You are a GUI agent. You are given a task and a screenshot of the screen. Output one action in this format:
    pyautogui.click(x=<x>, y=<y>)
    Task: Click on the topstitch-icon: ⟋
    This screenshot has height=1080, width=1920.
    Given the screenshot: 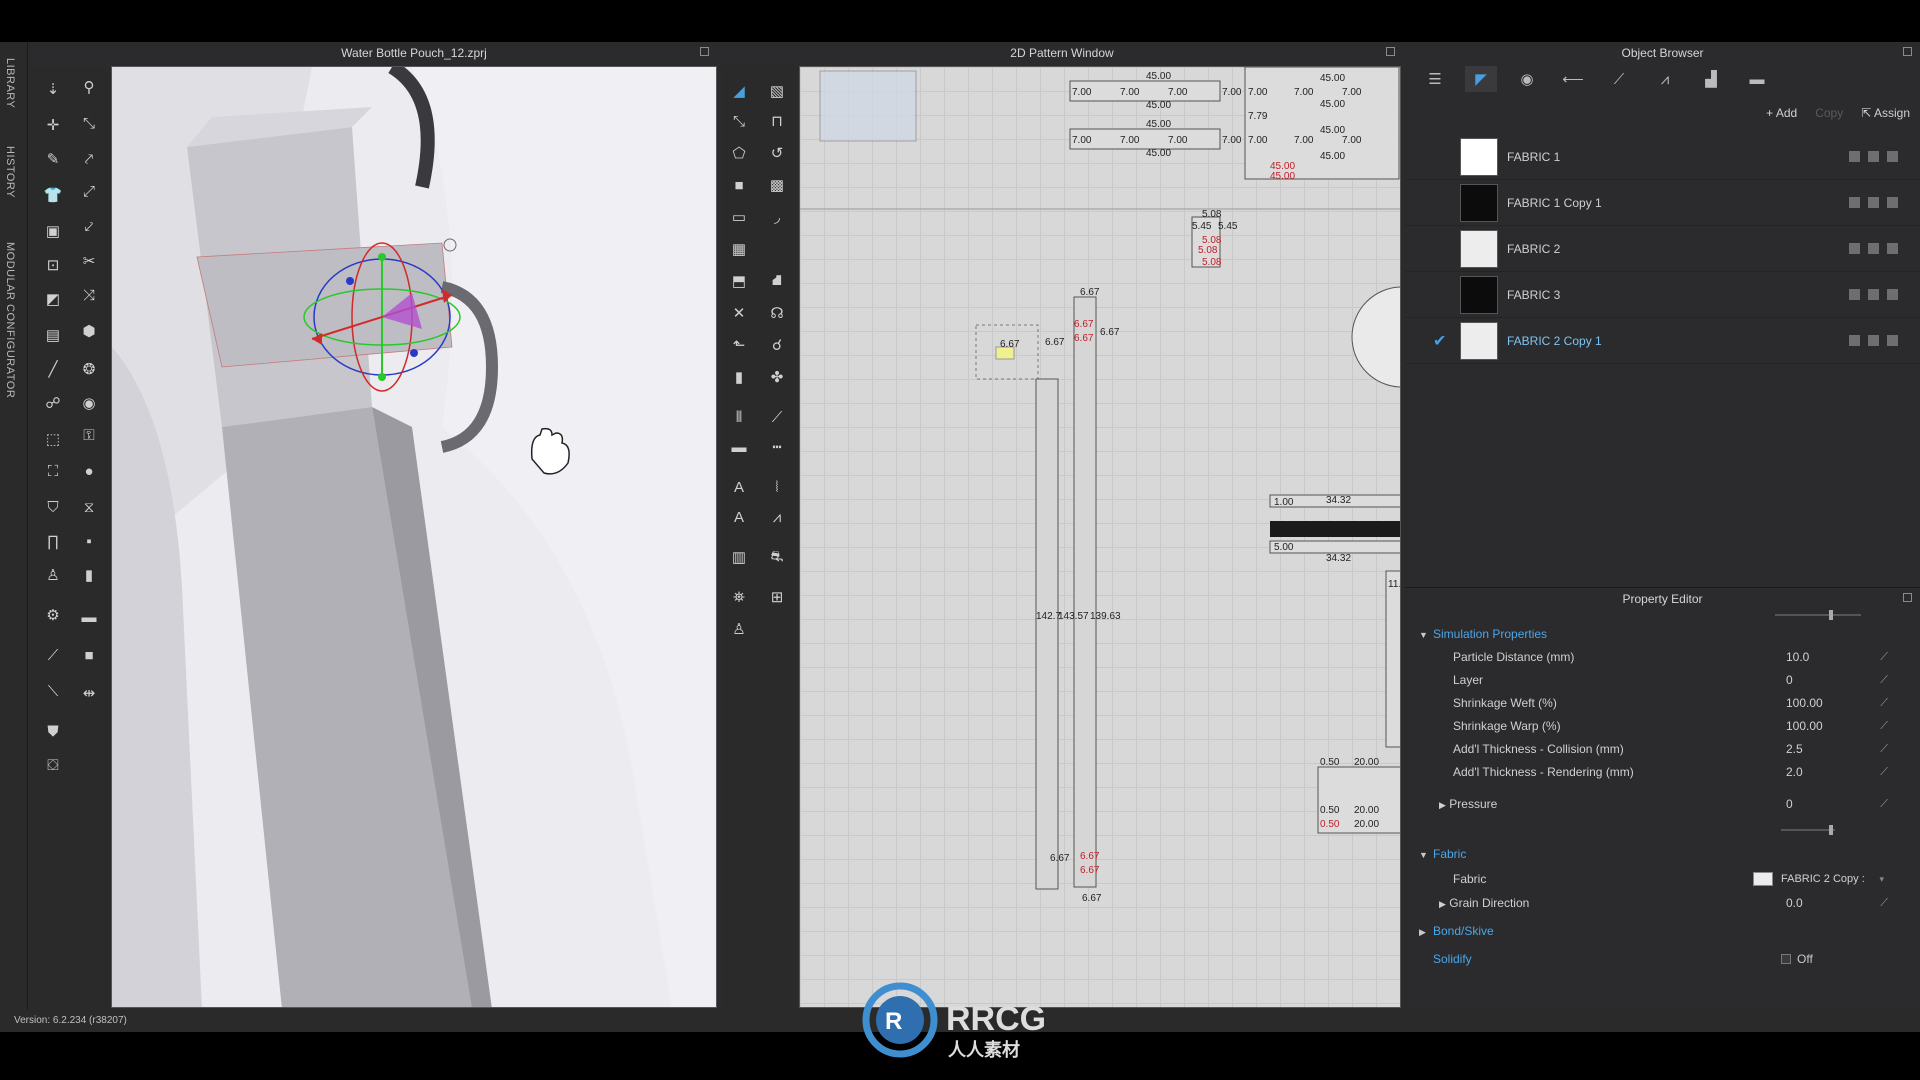 What is the action you would take?
    pyautogui.click(x=777, y=417)
    